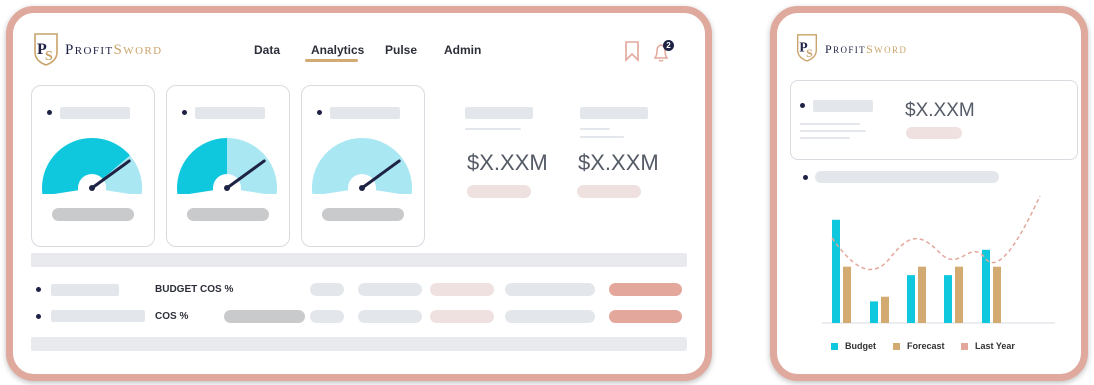  Describe the element at coordinates (359, 344) in the screenshot. I see `table-footer` at that location.